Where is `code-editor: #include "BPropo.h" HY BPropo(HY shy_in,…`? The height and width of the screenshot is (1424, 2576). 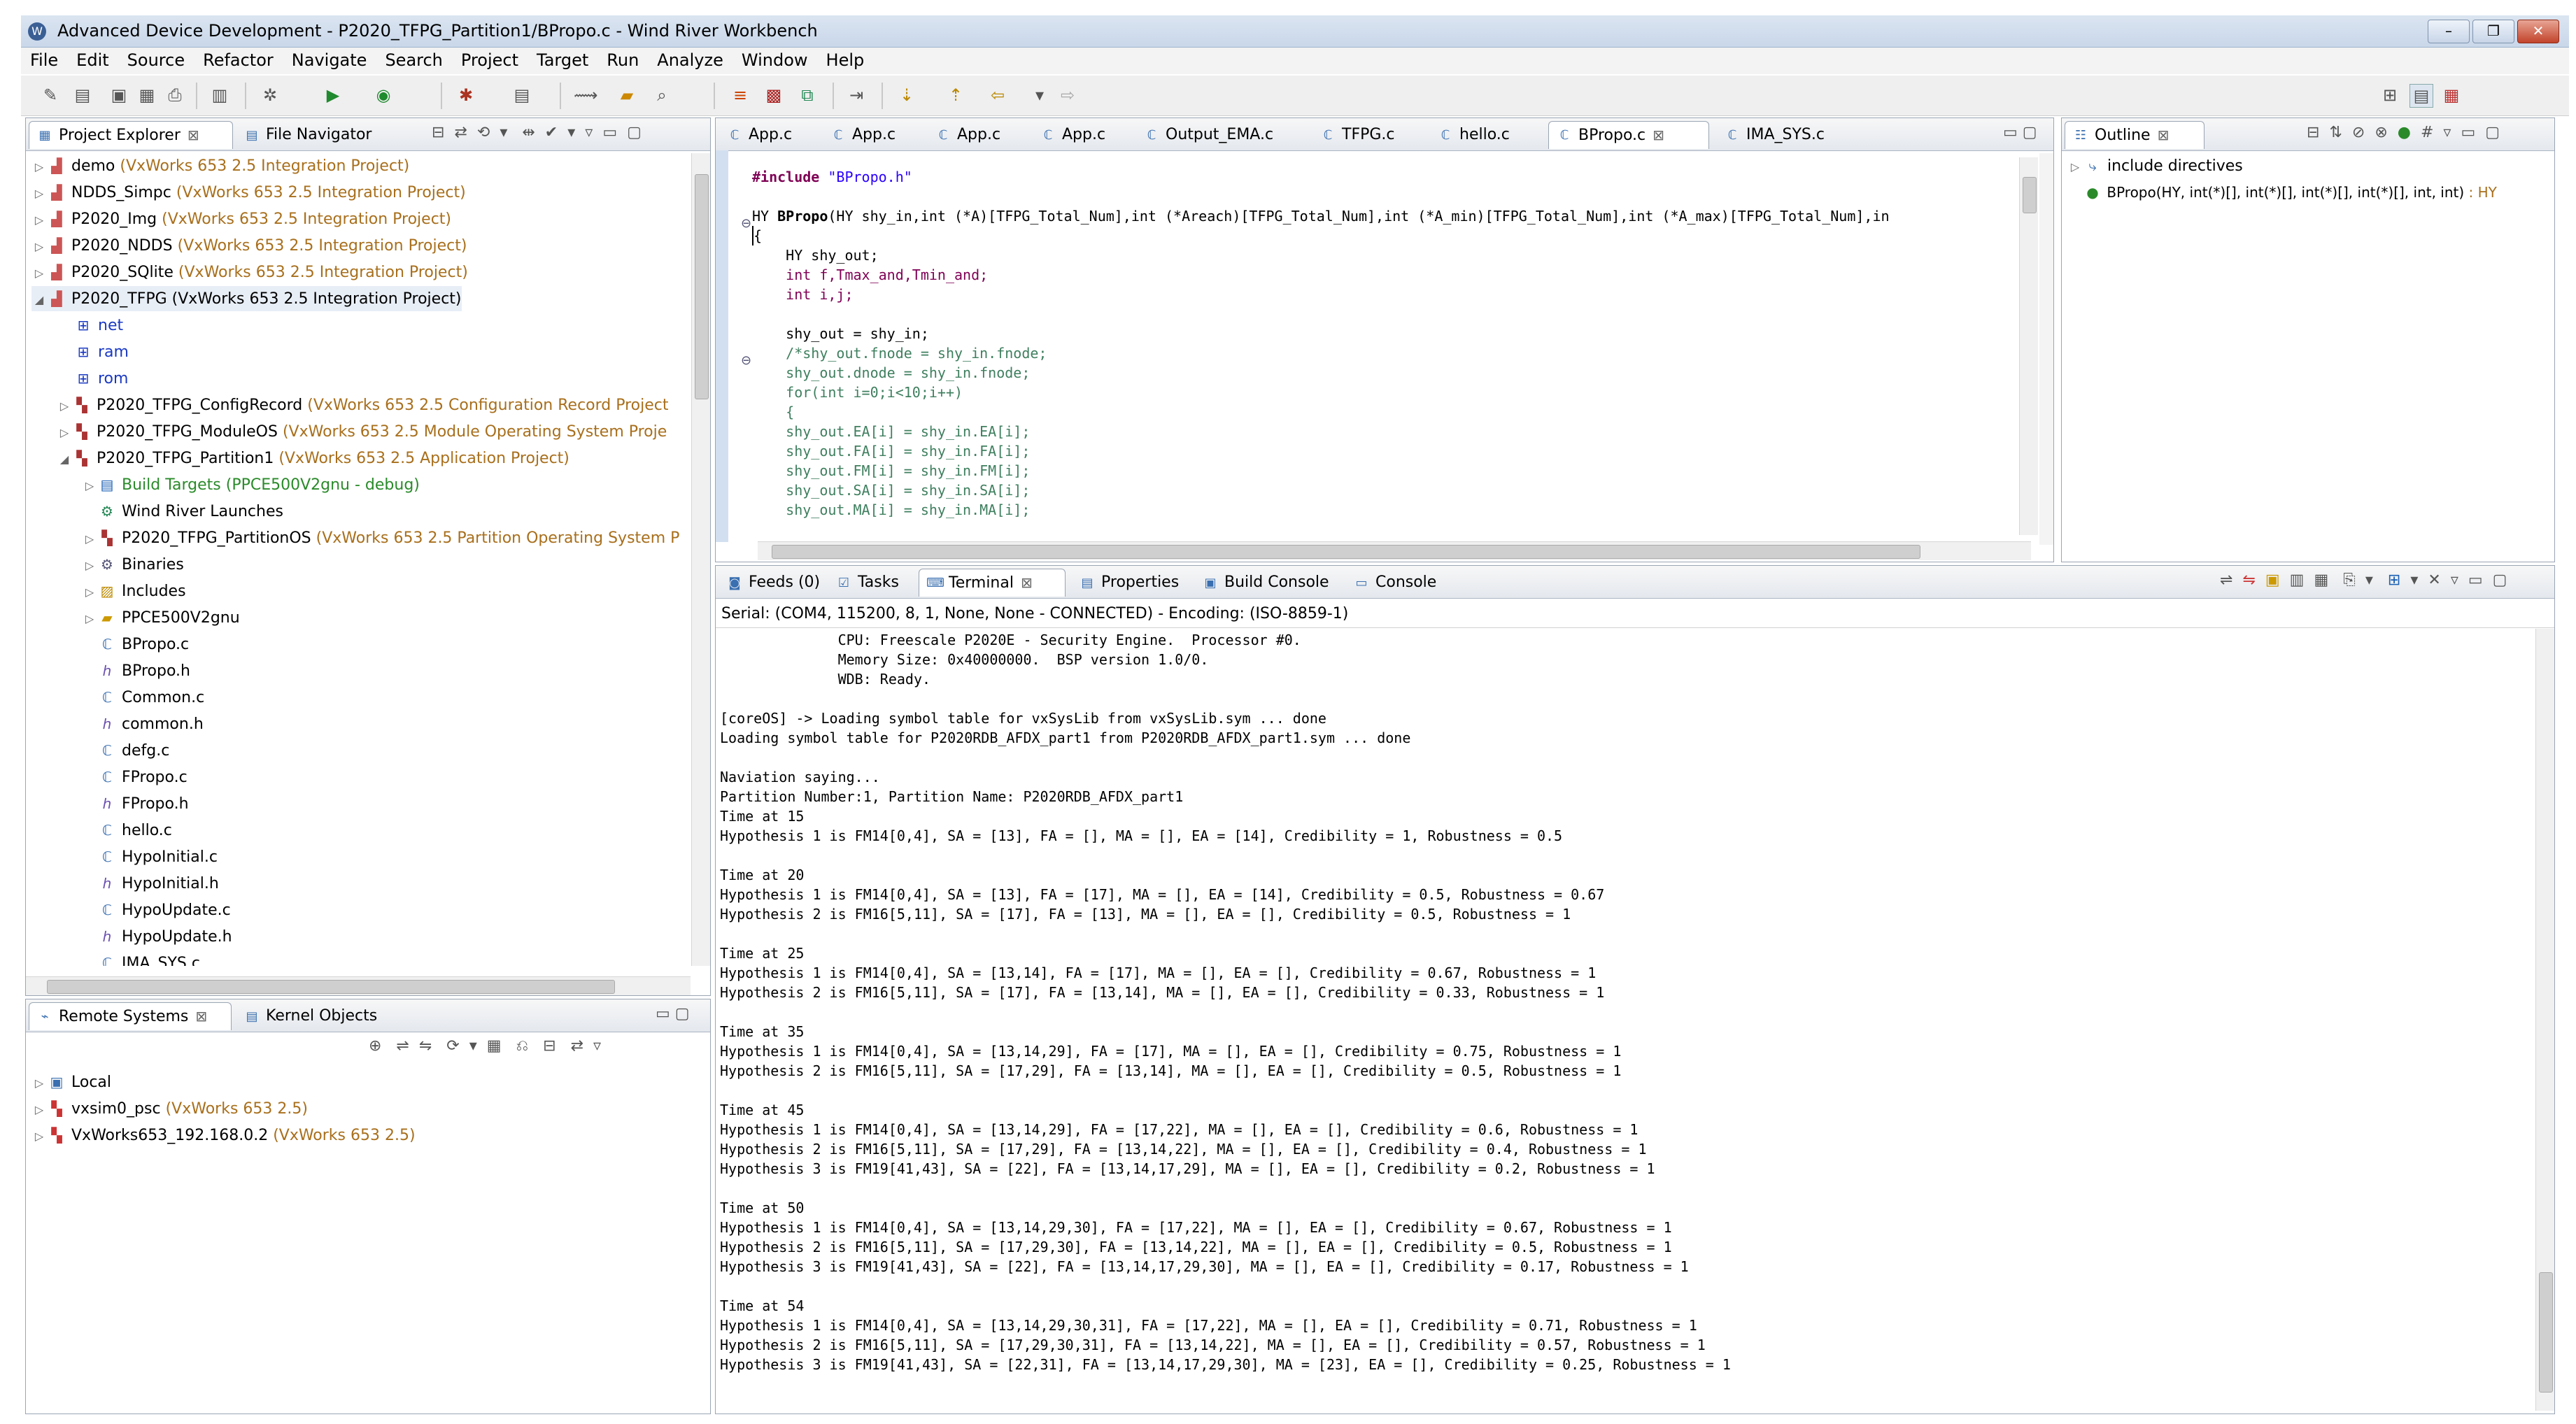 code-editor: #include "BPropo.h" HY BPropo(HY shy_in,… is located at coordinates (1381, 354).